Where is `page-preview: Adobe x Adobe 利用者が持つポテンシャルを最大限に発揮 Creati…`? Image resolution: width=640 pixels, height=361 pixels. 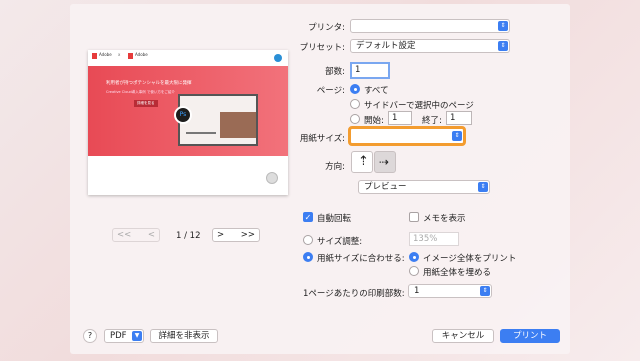 page-preview: Adobe x Adobe 利用者が持つポテンシャルを最大限に発揮 Creati… is located at coordinates (188, 122).